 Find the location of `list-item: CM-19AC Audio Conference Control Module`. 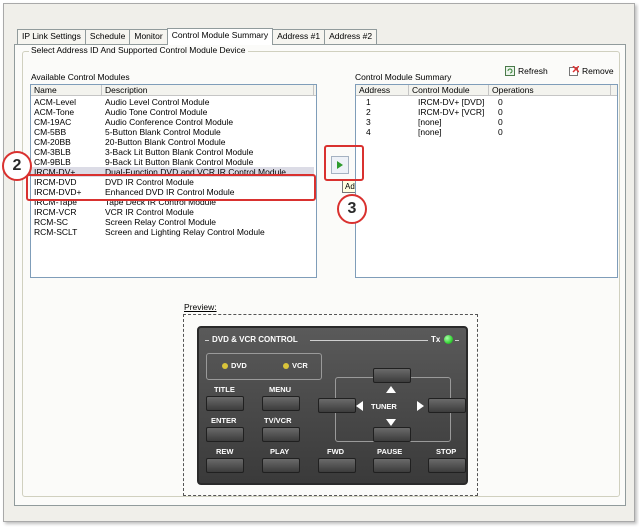

list-item: CM-19AC Audio Conference Control Module is located at coordinates (172, 122).